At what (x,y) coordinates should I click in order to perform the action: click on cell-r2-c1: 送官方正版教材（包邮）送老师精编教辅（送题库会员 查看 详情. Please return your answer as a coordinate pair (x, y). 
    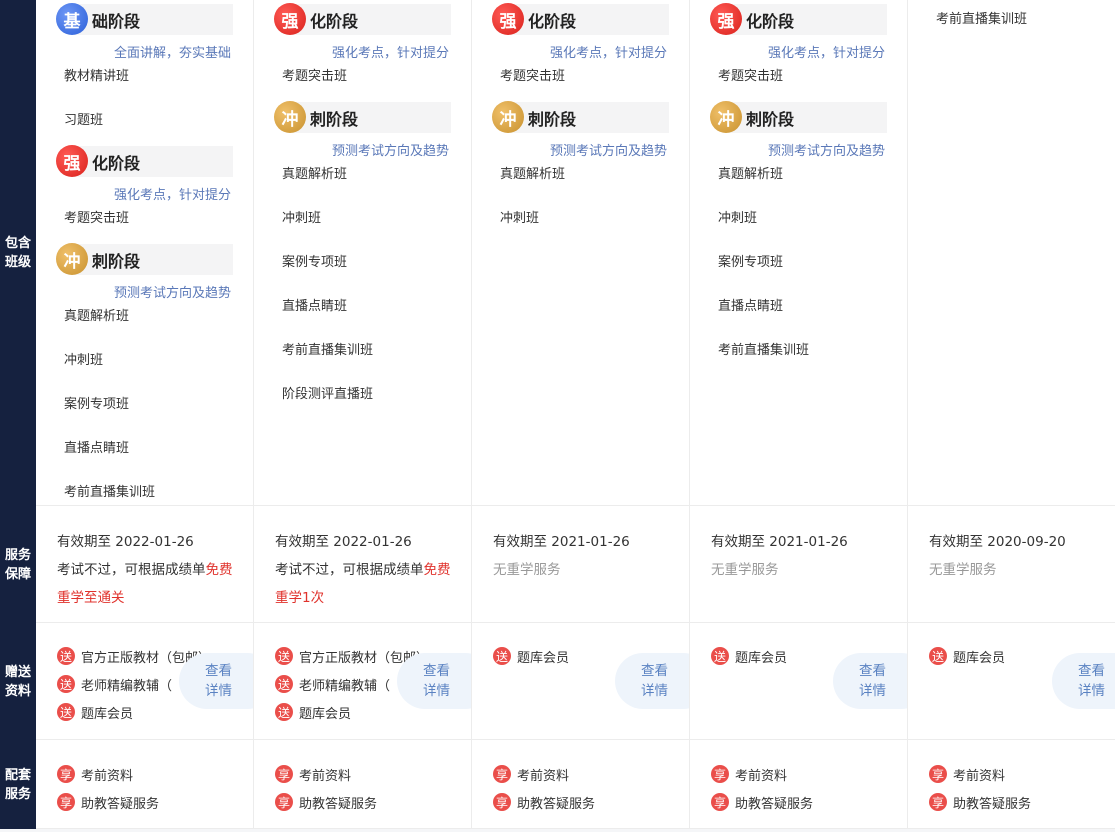
    Looking at the image, I should click on (363, 681).